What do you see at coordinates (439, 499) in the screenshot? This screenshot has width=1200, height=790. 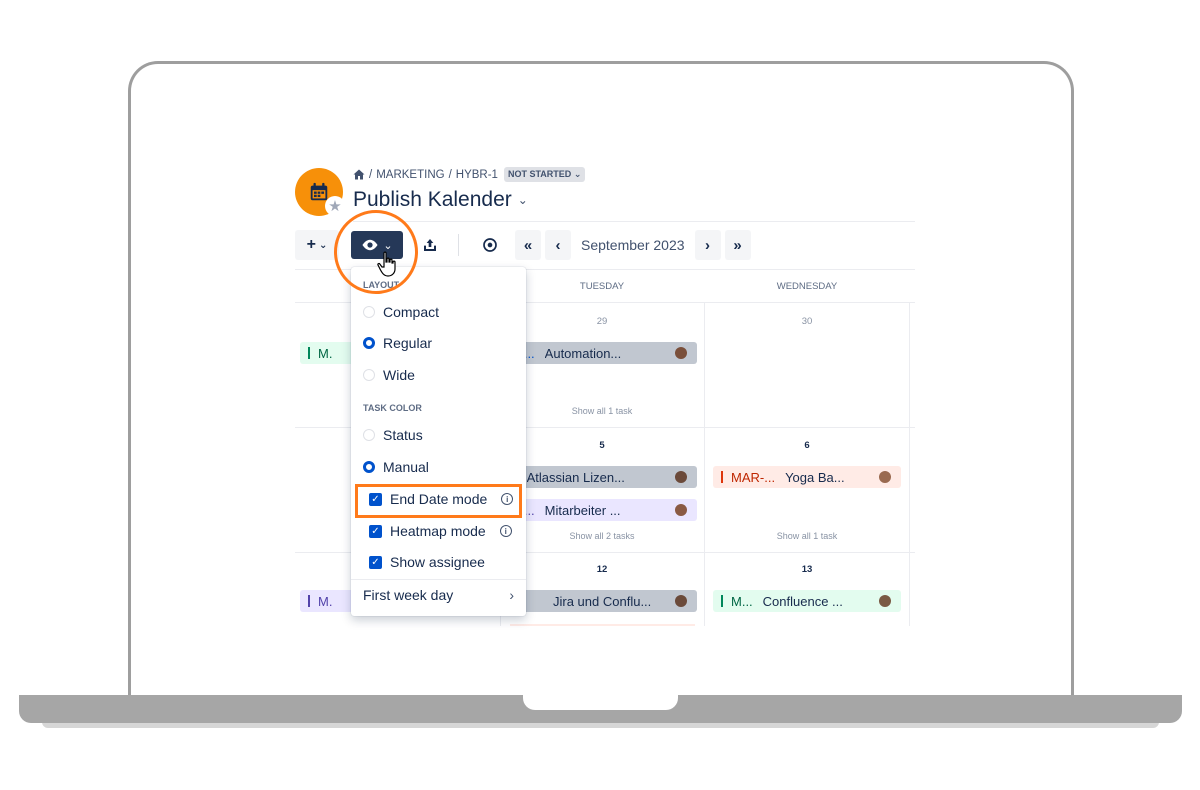 I see `menu-item-label: End Date mode` at bounding box center [439, 499].